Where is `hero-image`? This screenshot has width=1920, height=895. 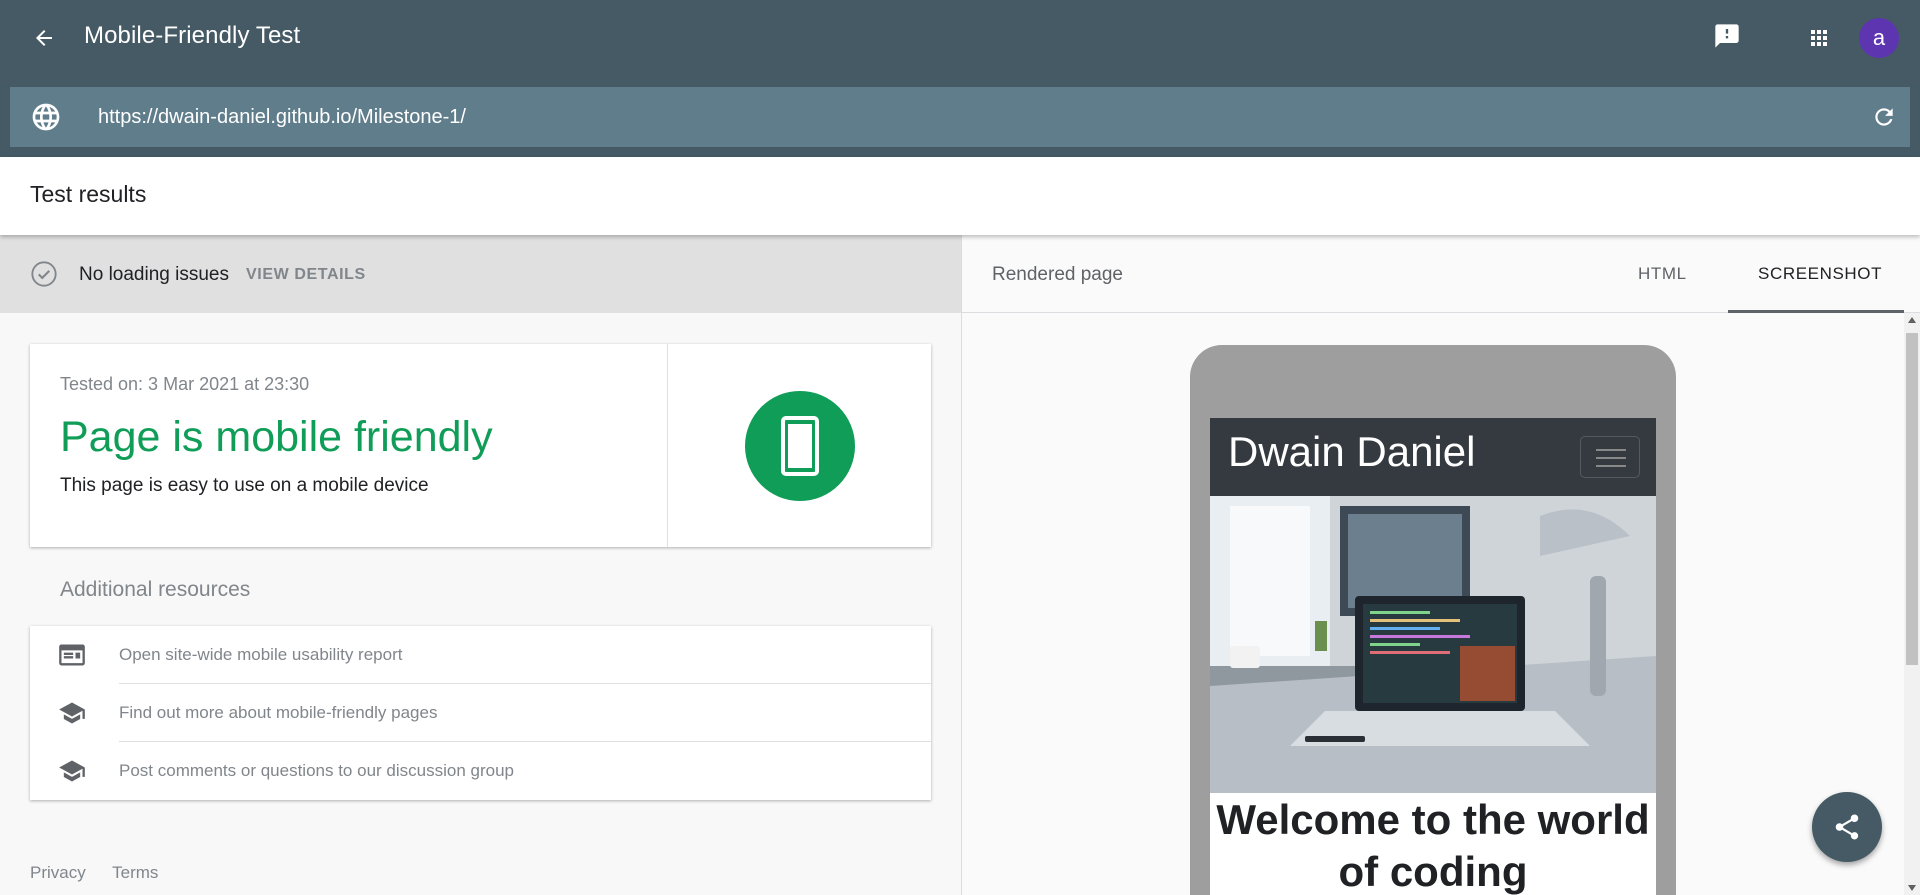
hero-image is located at coordinates (1433, 644).